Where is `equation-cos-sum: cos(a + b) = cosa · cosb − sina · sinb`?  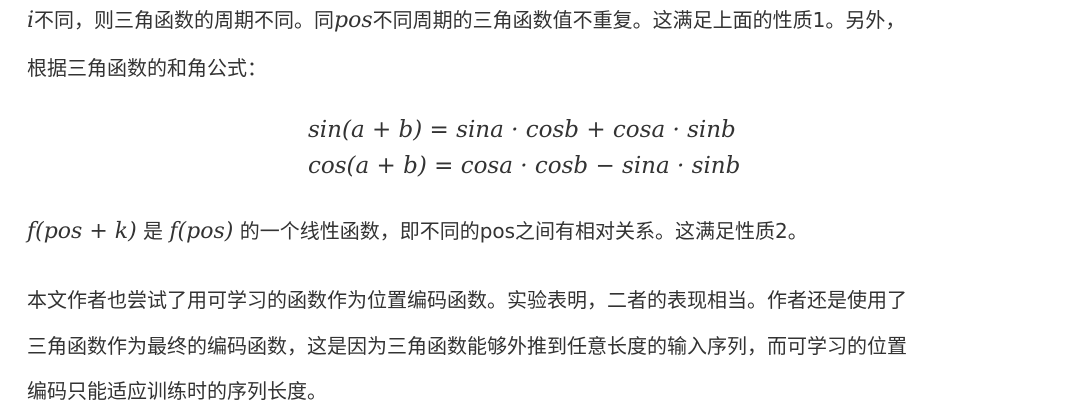 equation-cos-sum: cos(a + b) = cosa · cosb − sina · sinb is located at coordinates (524, 166).